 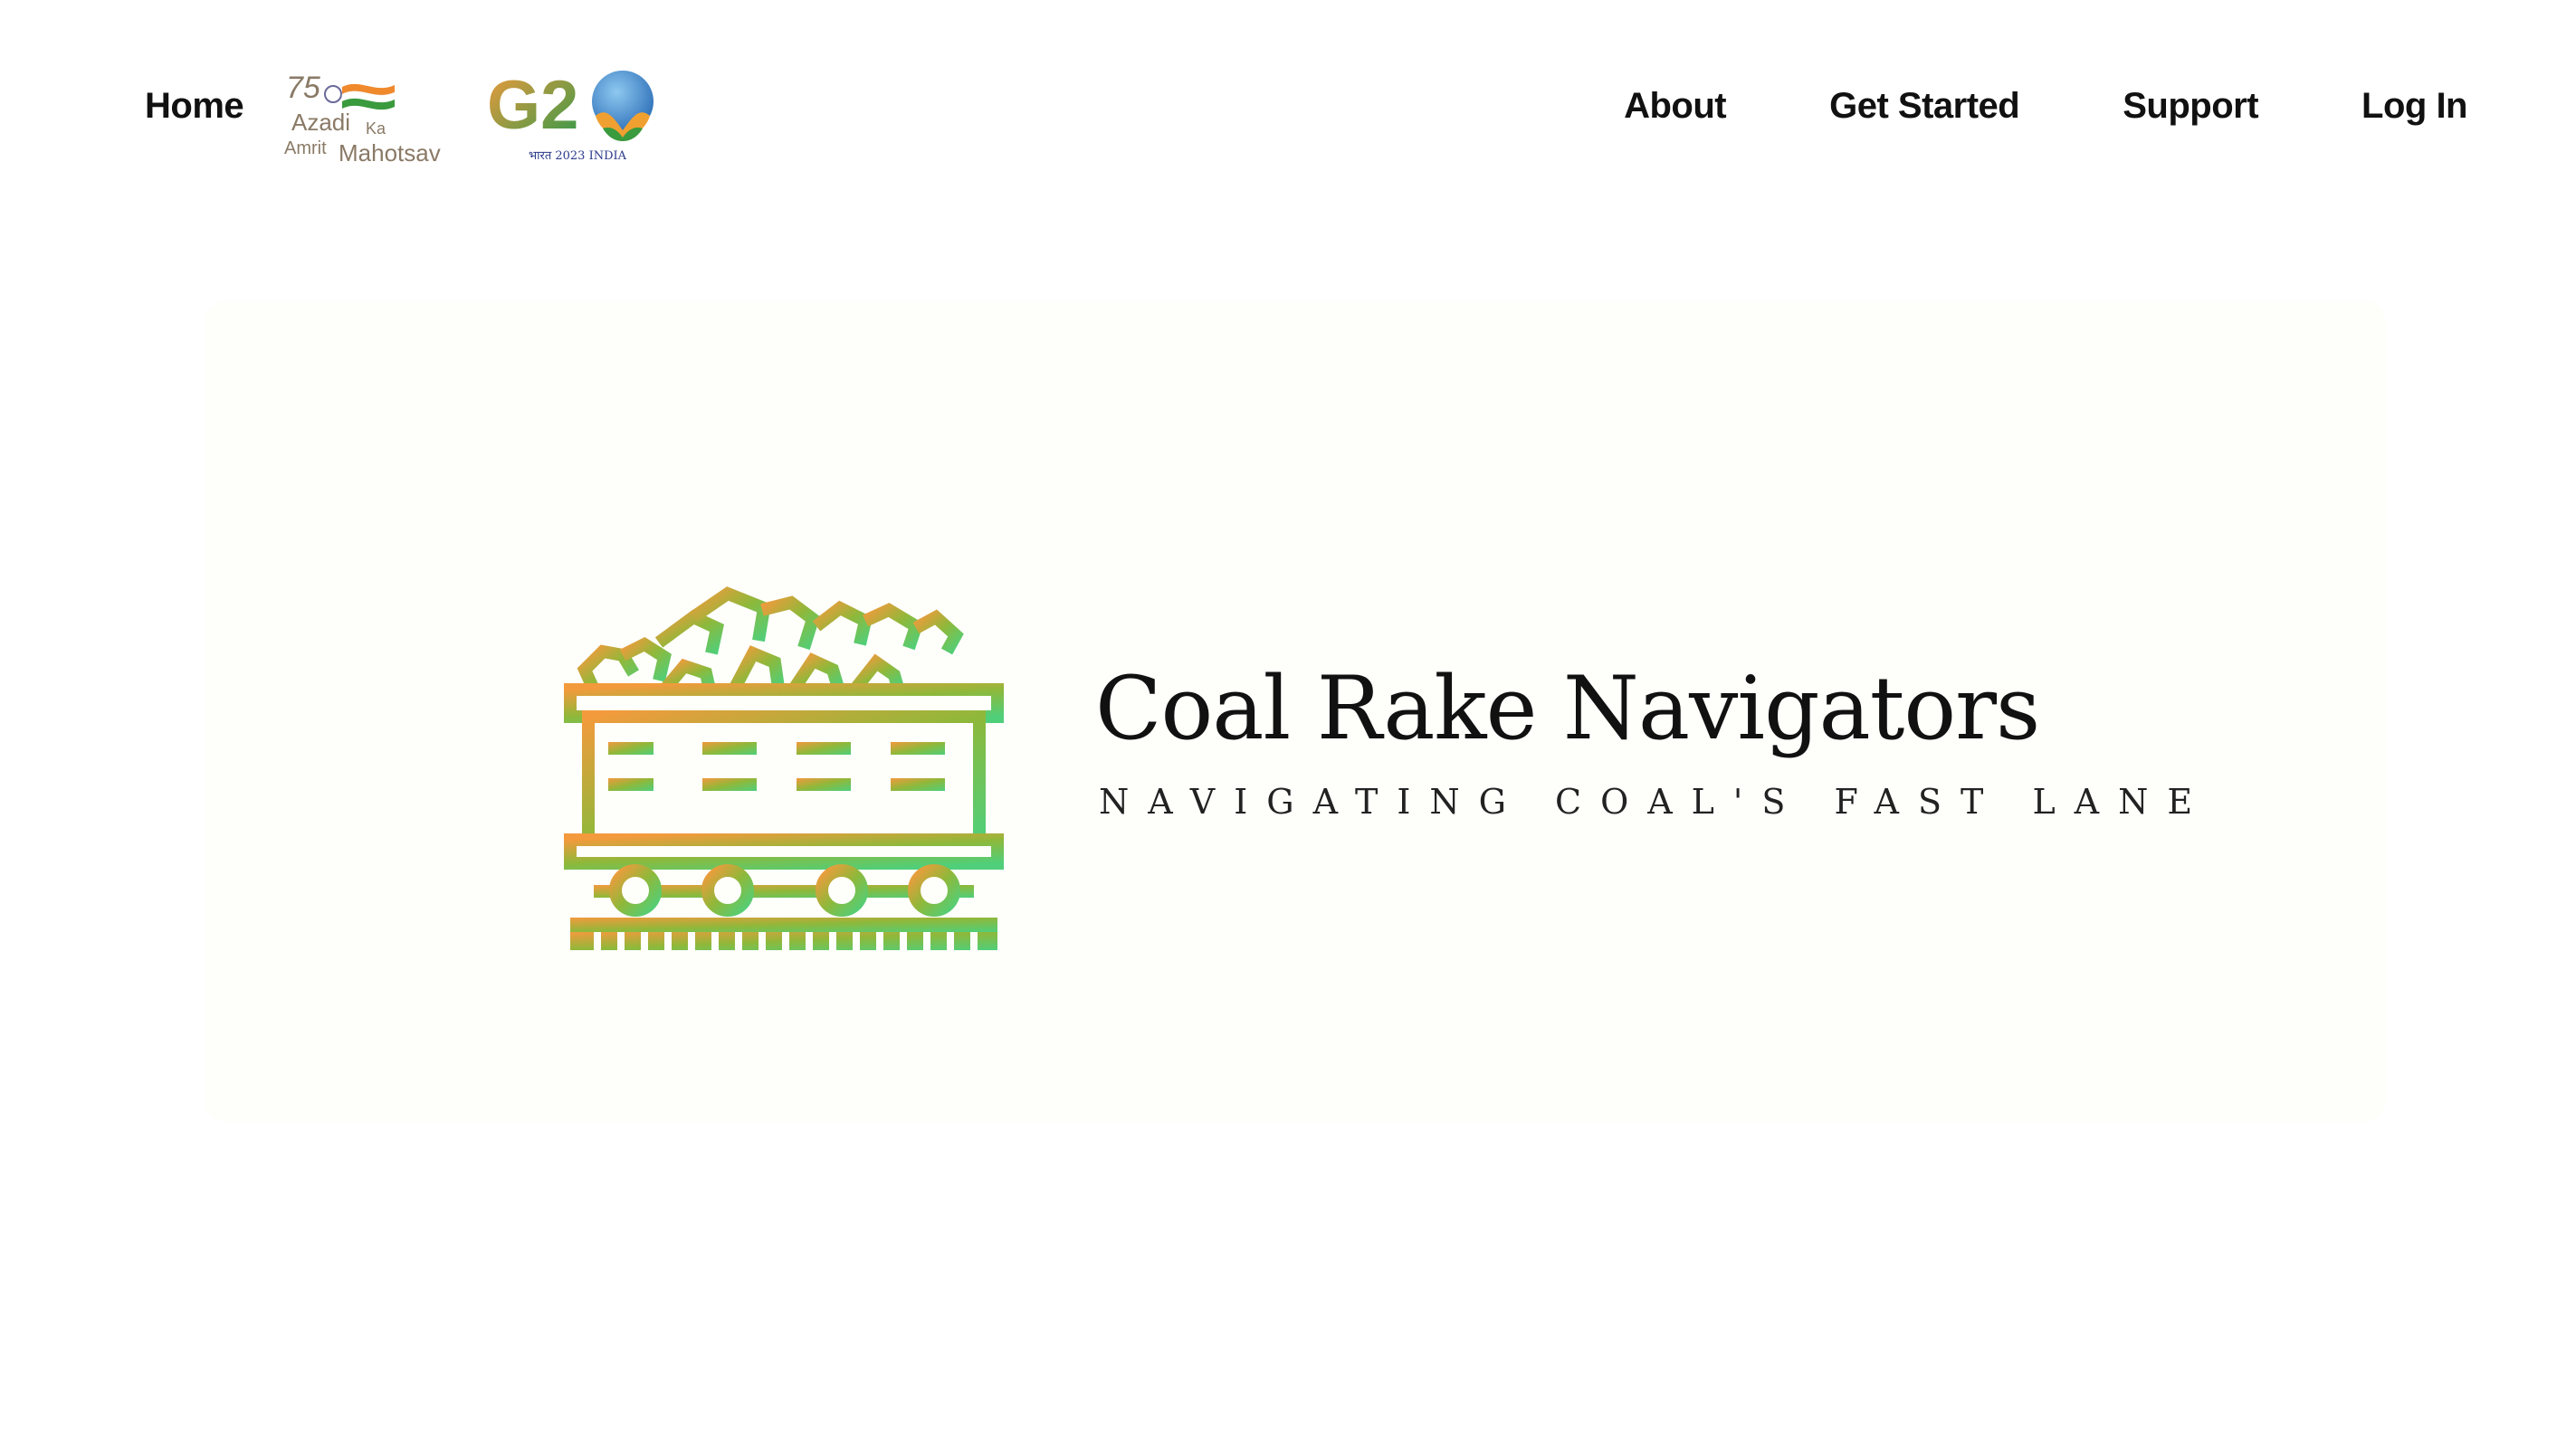 I want to click on g20-india-logo: G2 भारत 2023 INDIA, so click(x=571, y=115).